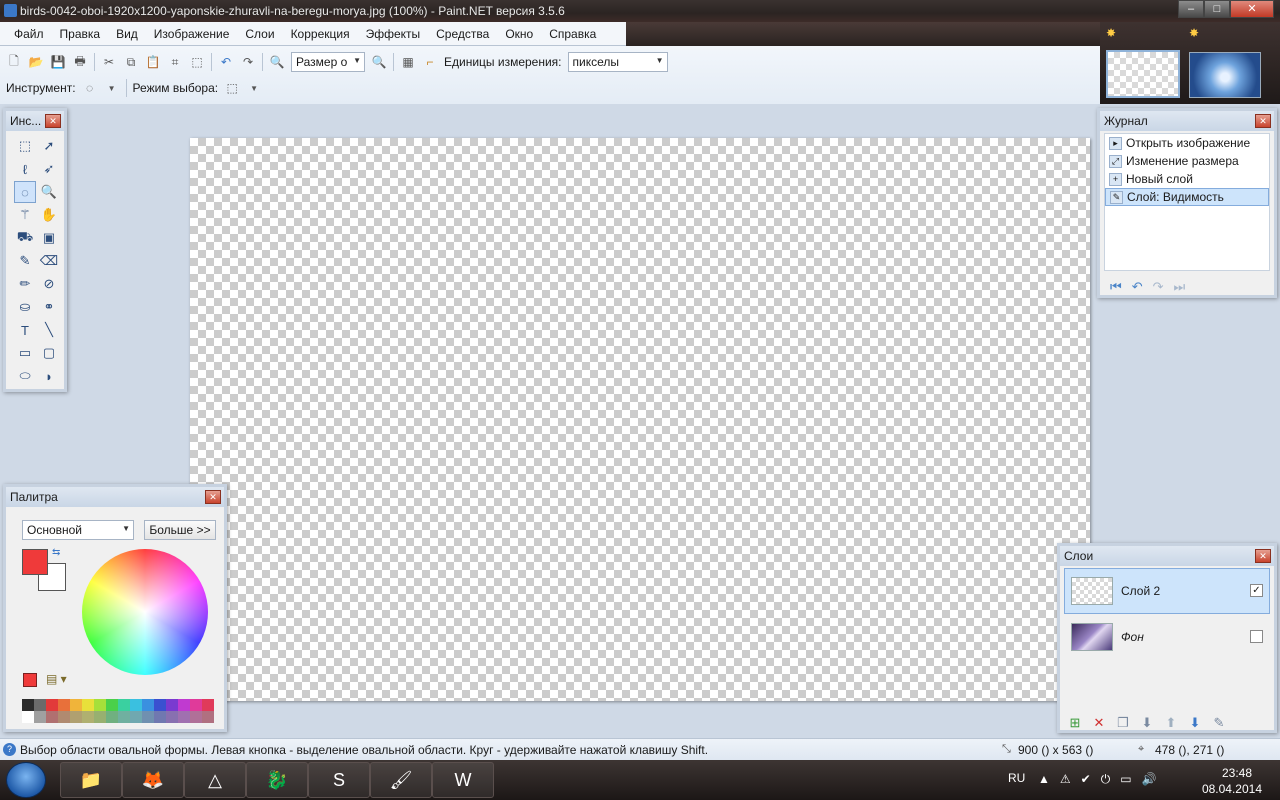 The image size is (1280, 800). I want to click on app-icon: 🐉, so click(277, 780).